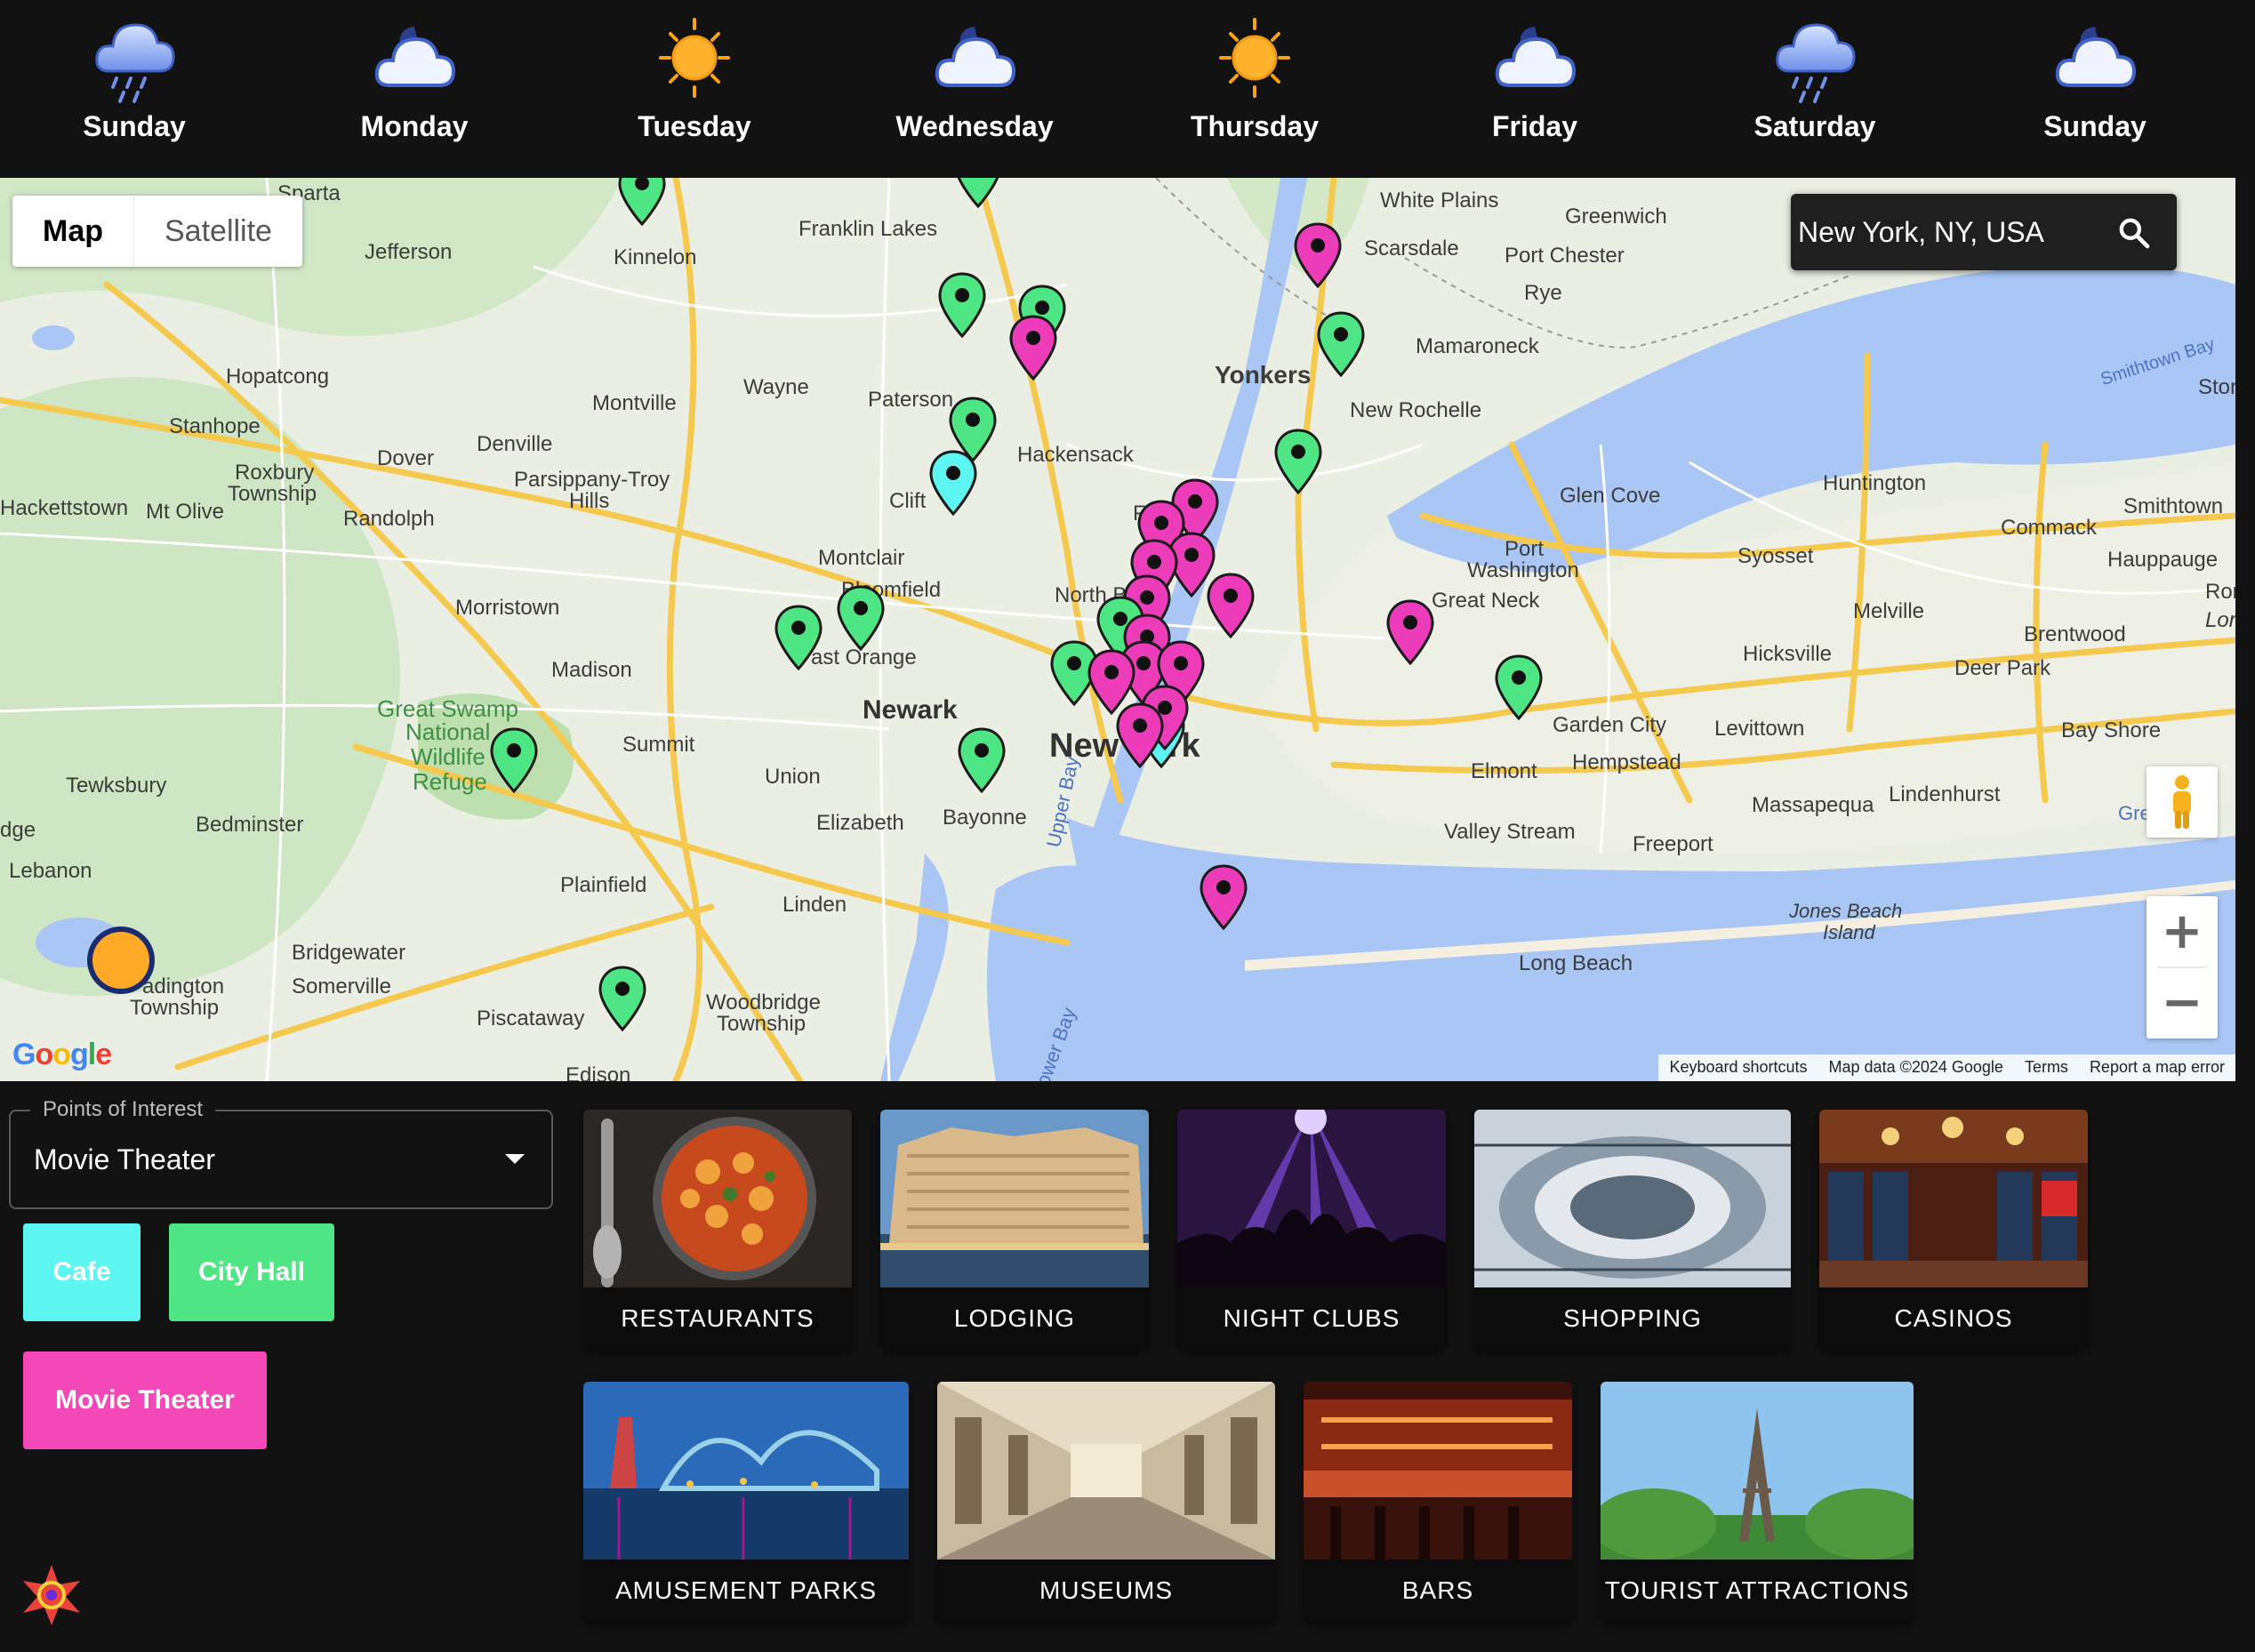 The height and width of the screenshot is (1652, 2255). Describe the element at coordinates (2157, 1068) in the screenshot. I see `report-map-error-link: Report a map error` at that location.